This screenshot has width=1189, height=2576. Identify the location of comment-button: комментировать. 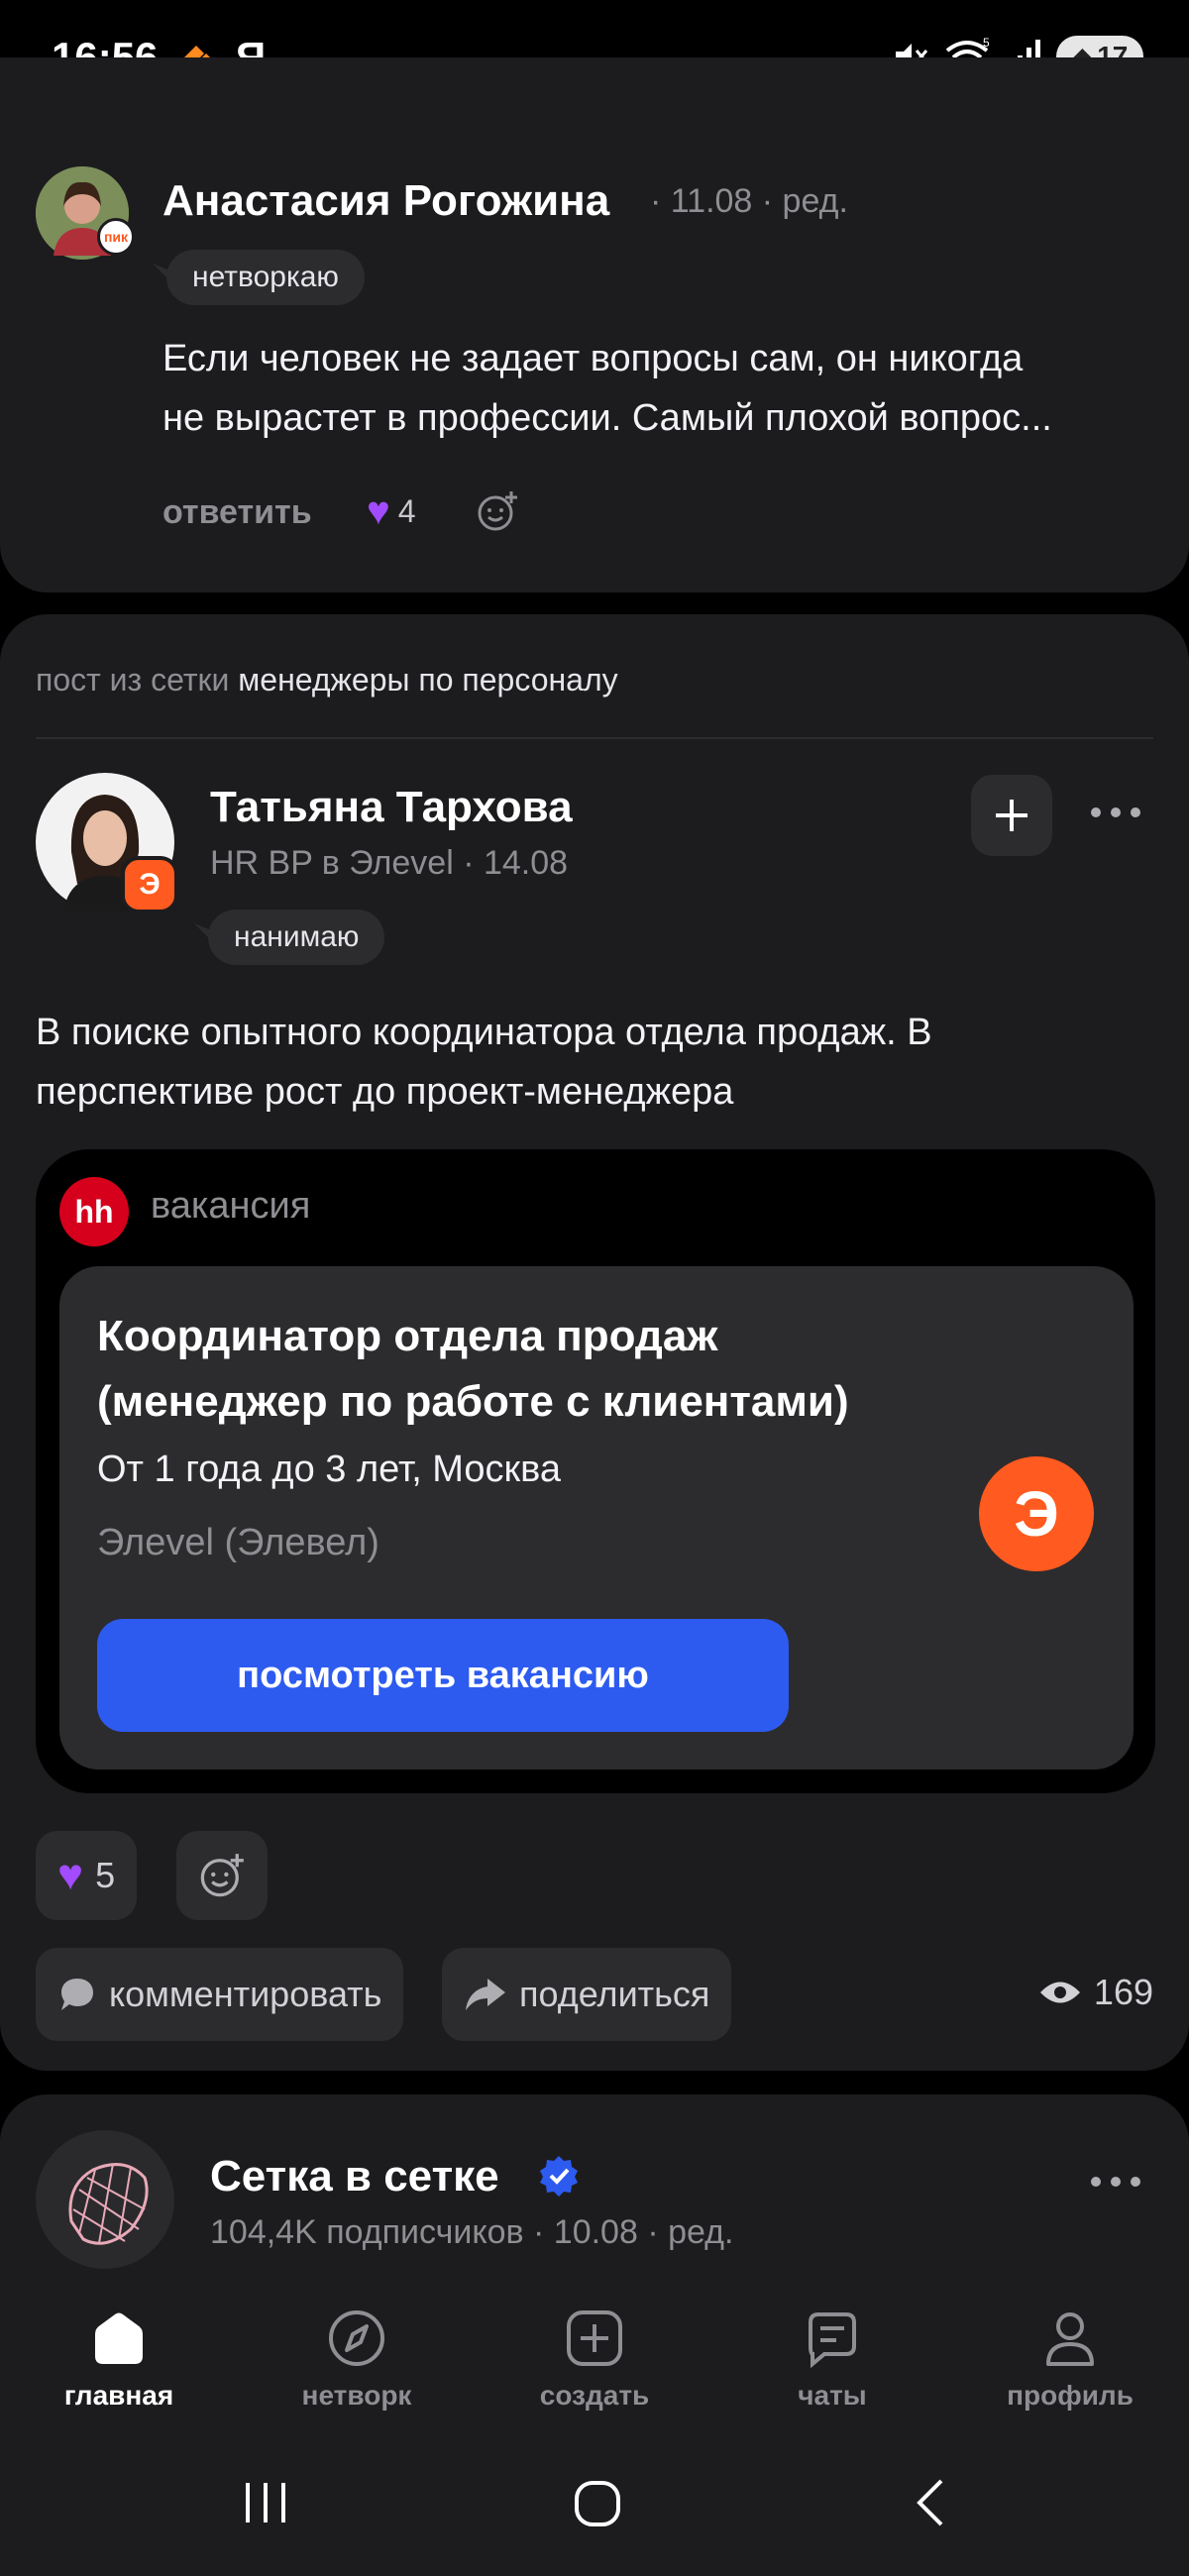
(220, 1995).